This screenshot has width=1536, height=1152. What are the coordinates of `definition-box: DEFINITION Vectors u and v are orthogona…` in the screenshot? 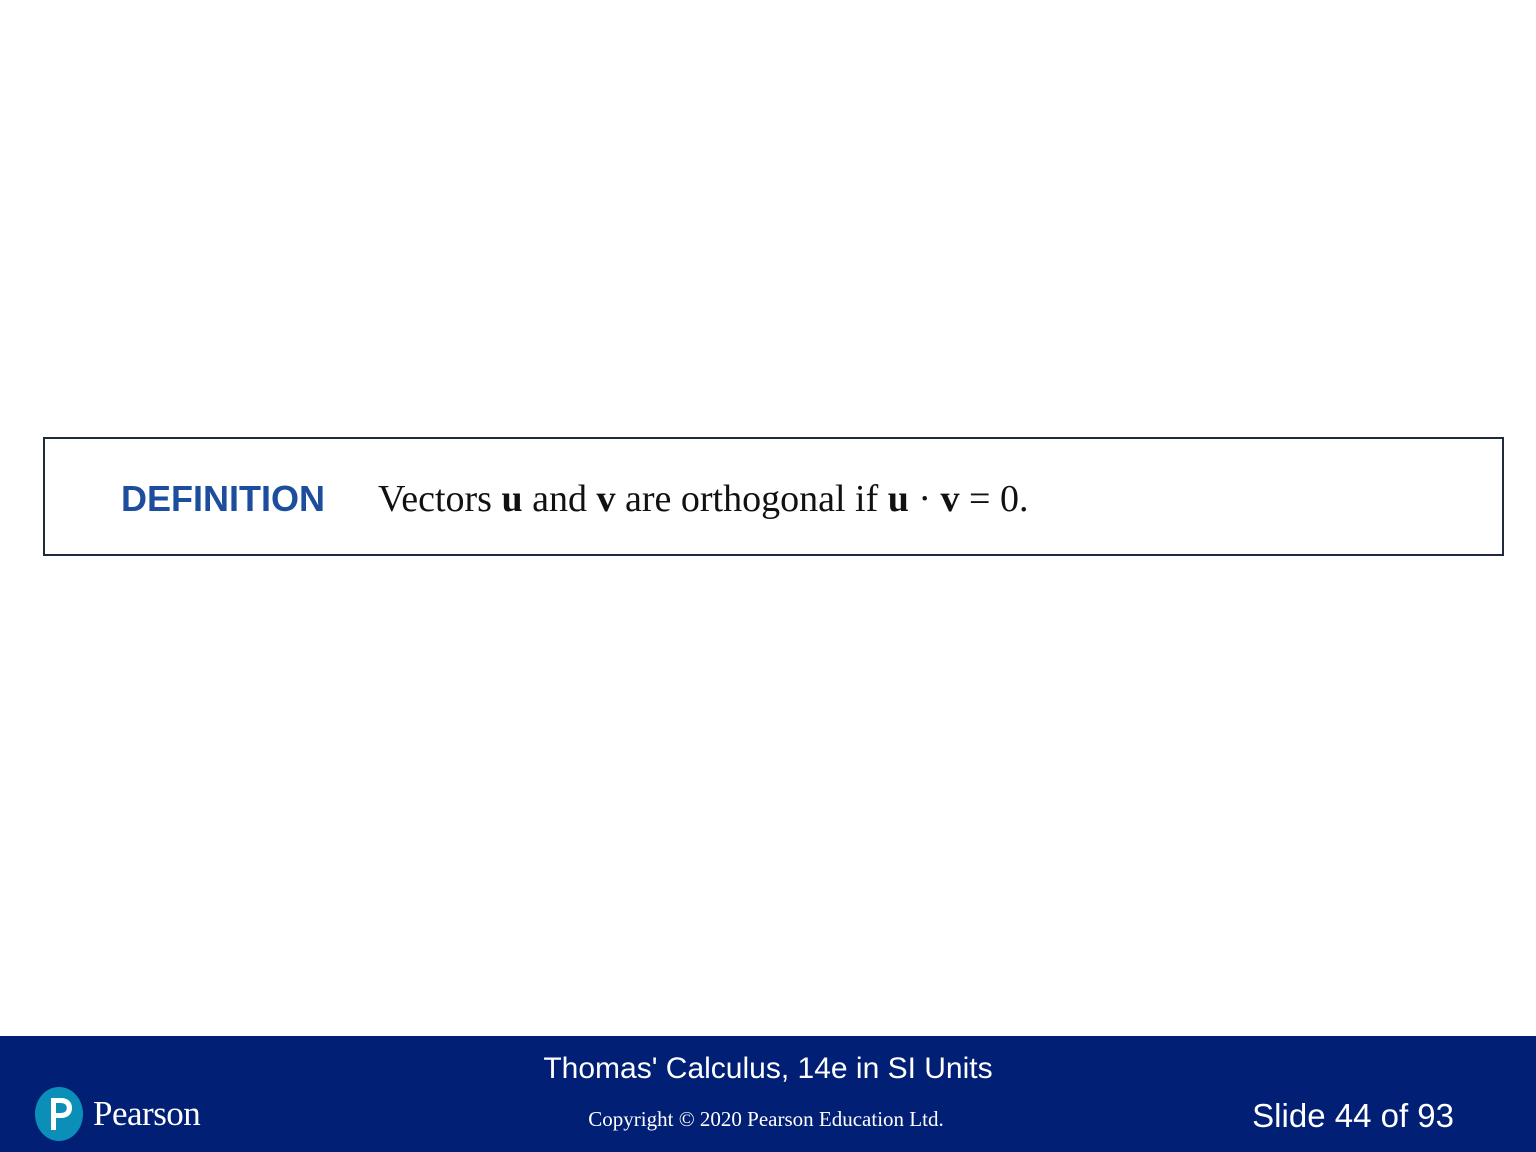 It's located at (773, 496).